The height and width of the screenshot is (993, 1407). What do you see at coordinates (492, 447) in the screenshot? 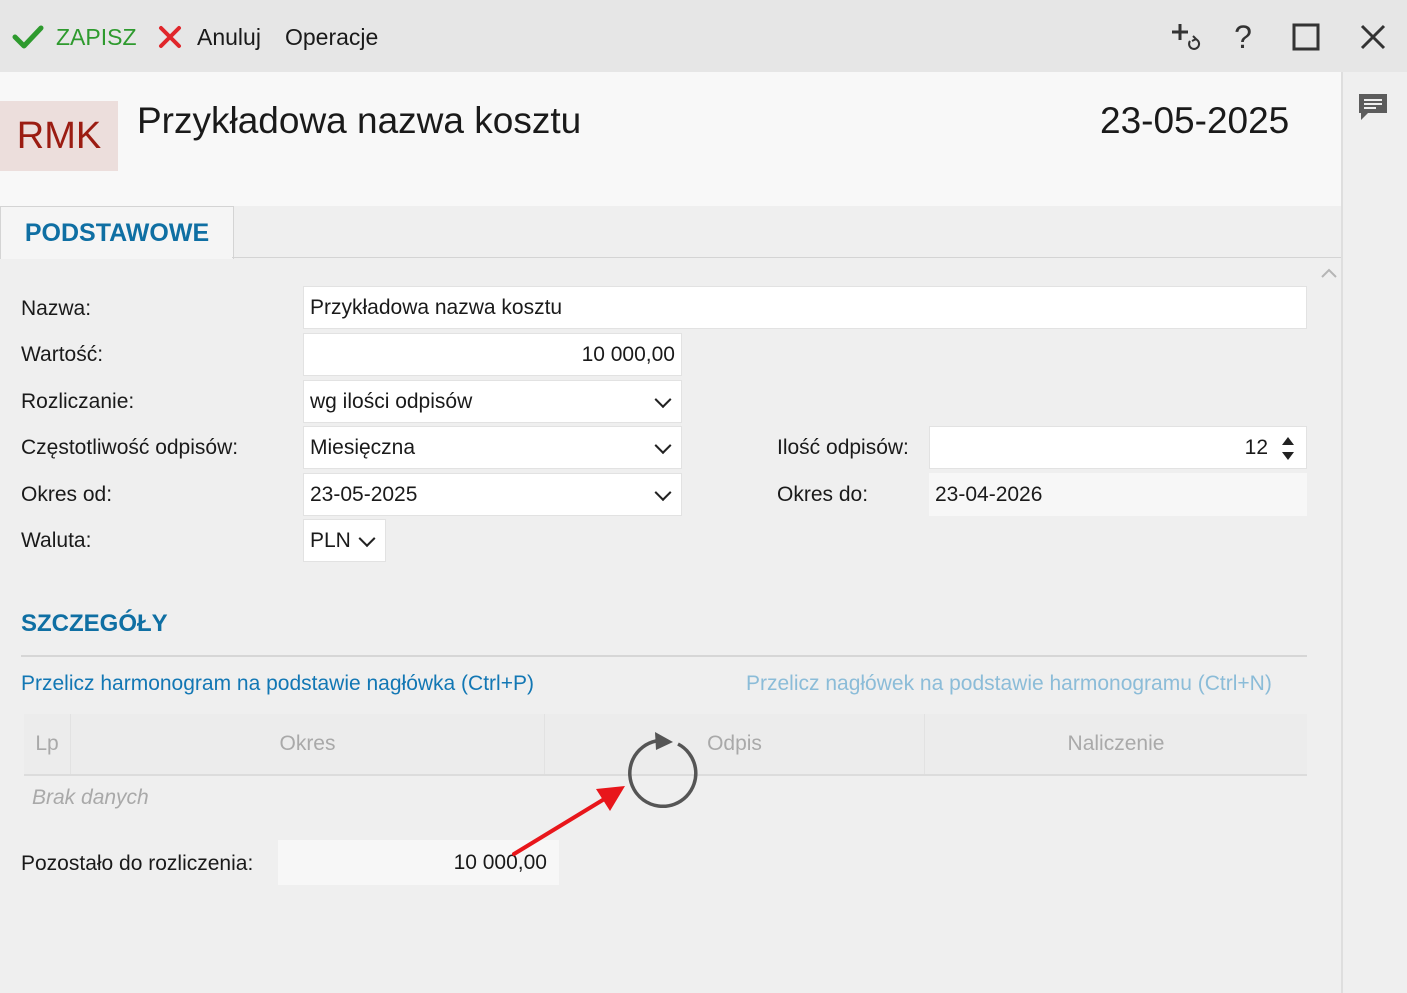
I see `frequency-select: Miesięczna` at bounding box center [492, 447].